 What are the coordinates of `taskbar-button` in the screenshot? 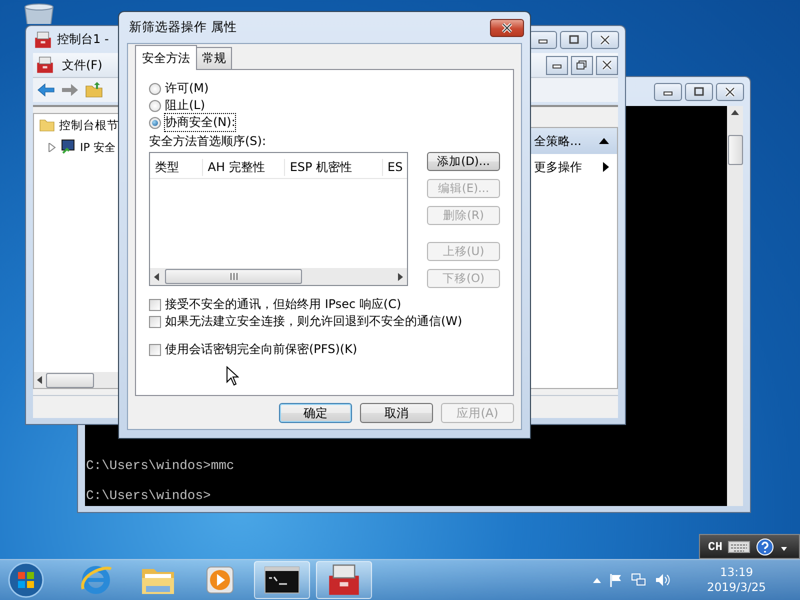 It's located at (282, 580).